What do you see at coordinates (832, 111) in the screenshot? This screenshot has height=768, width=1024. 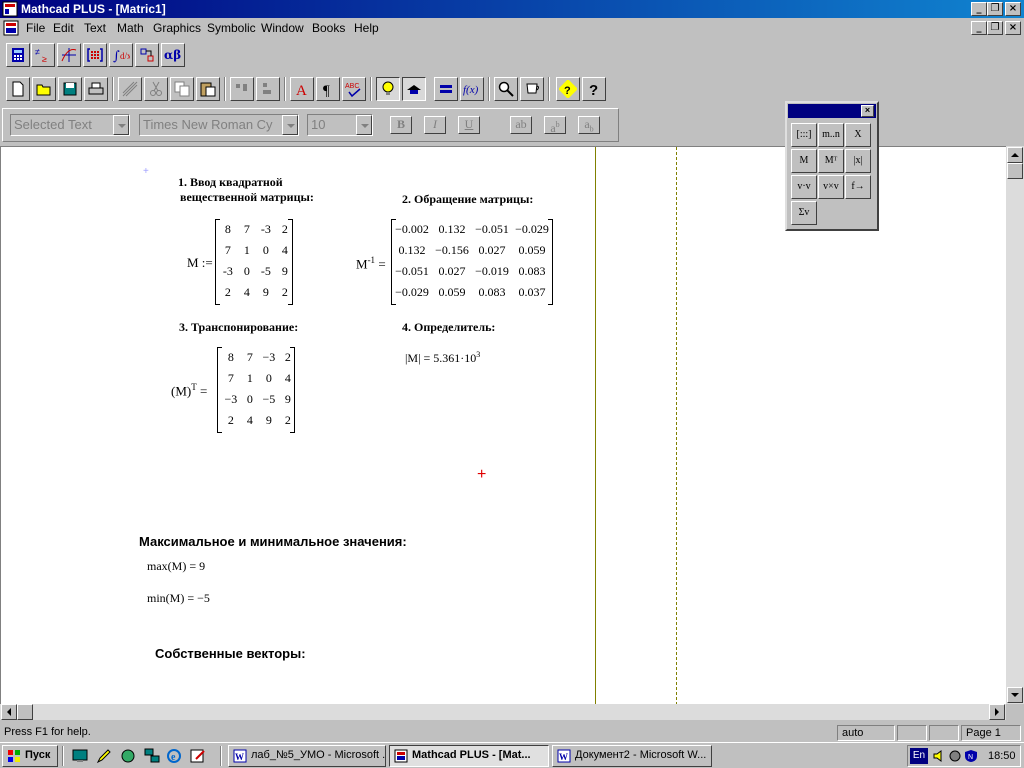 I see `palette-titlebar: ×` at bounding box center [832, 111].